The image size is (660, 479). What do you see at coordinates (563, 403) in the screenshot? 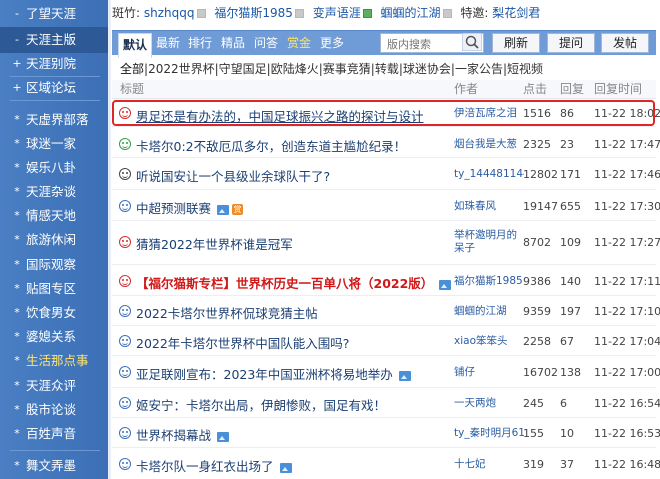
I see `reply-count: 6` at bounding box center [563, 403].